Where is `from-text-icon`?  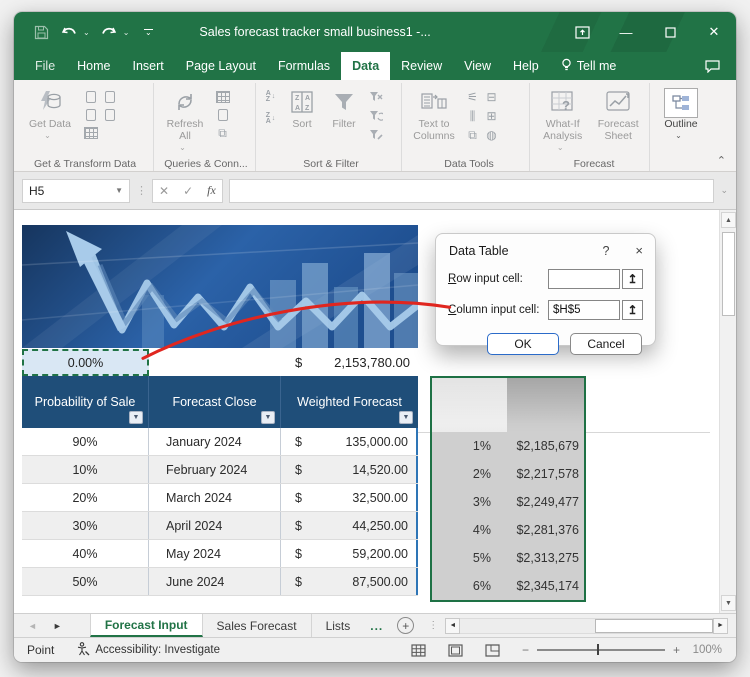
from-text-icon is located at coordinates (90, 97).